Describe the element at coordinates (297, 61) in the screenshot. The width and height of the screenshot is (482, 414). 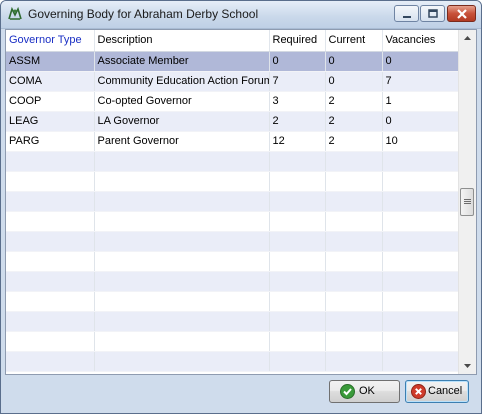
I see `cell-required: 0` at that location.